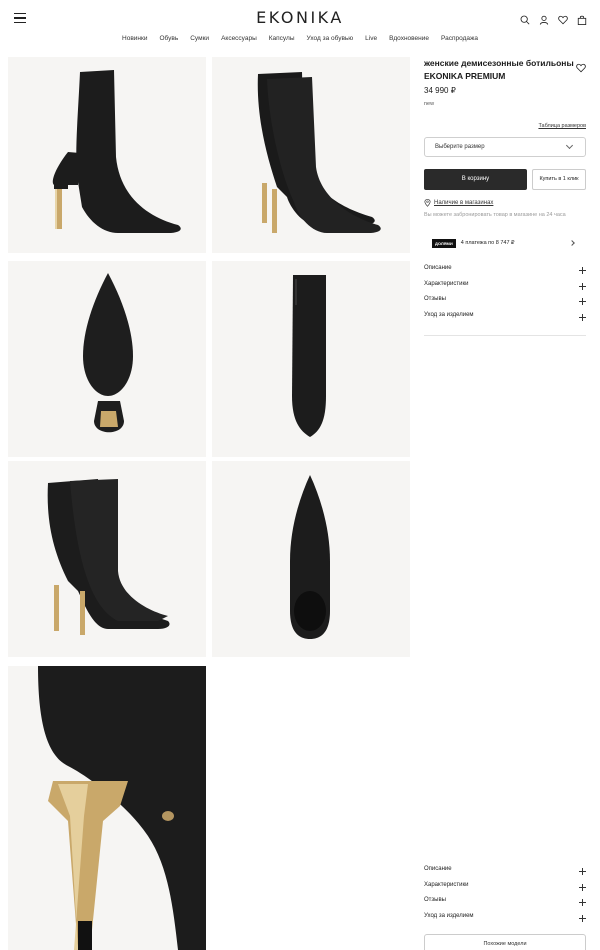  Describe the element at coordinates (464, 203) in the screenshot. I see `store-availability-label: Наличие в магазинах` at that location.